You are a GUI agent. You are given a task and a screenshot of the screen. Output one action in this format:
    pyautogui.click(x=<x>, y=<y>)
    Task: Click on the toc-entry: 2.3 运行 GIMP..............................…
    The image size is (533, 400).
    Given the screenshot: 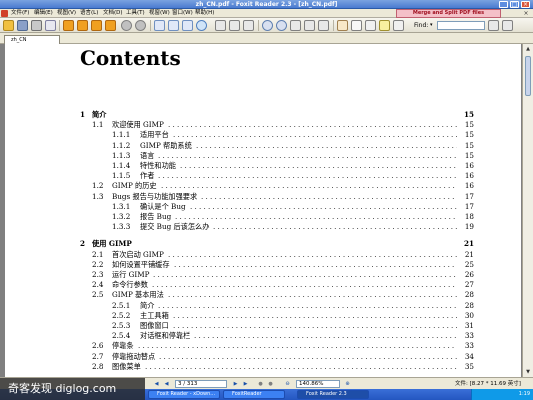 What is the action you would take?
    pyautogui.click(x=263, y=275)
    